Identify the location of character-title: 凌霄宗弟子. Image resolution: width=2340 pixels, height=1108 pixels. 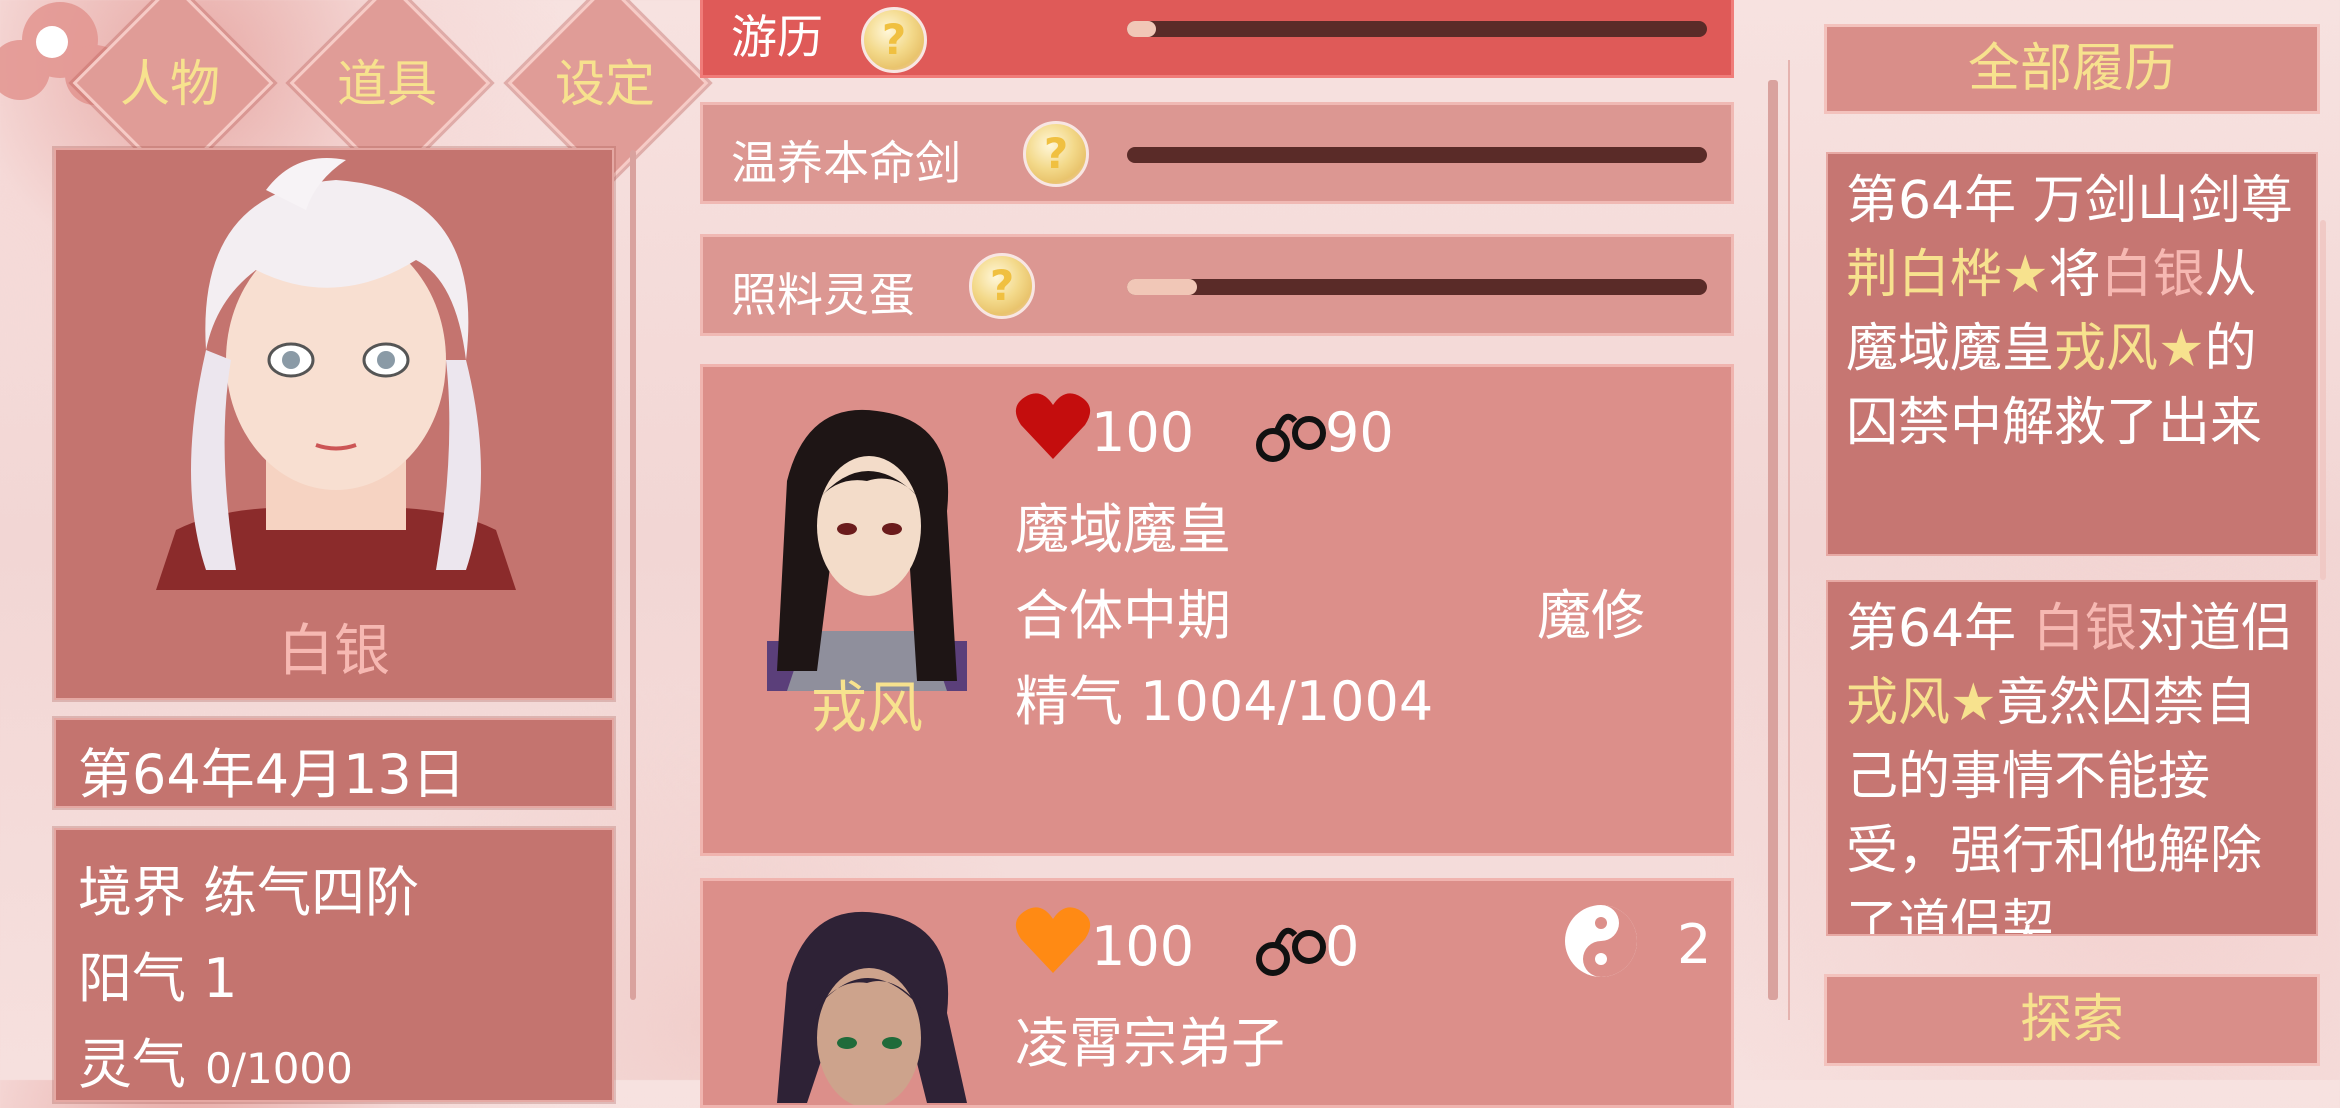
(1150, 1043).